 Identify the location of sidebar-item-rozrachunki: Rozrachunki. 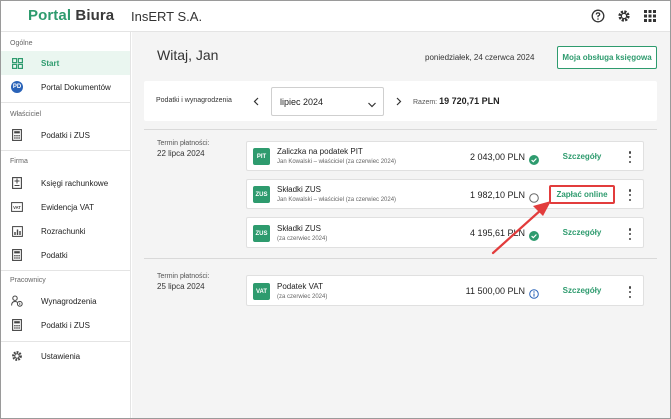
(65, 231).